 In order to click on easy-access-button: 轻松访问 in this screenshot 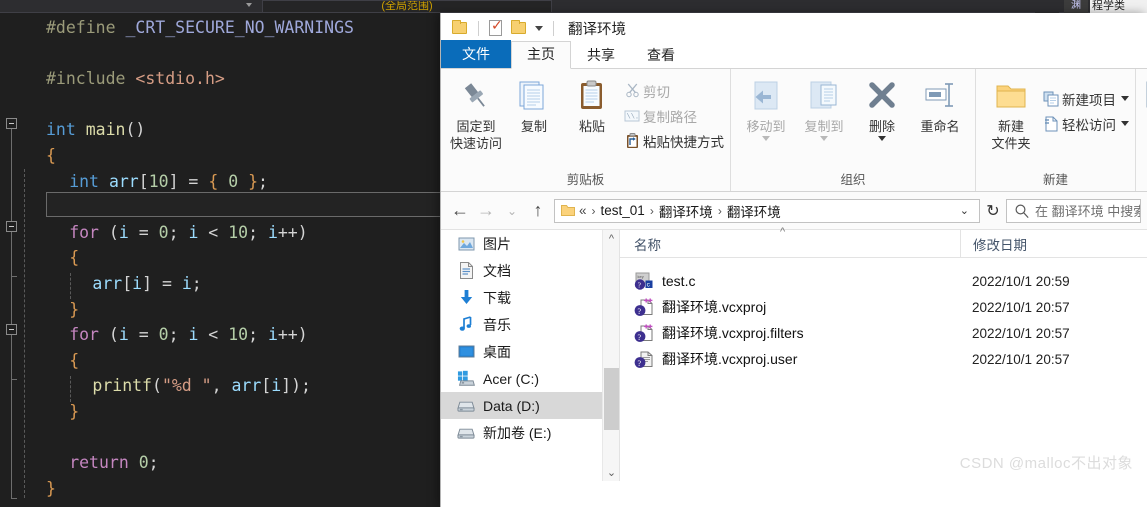, I will do `click(1084, 123)`.